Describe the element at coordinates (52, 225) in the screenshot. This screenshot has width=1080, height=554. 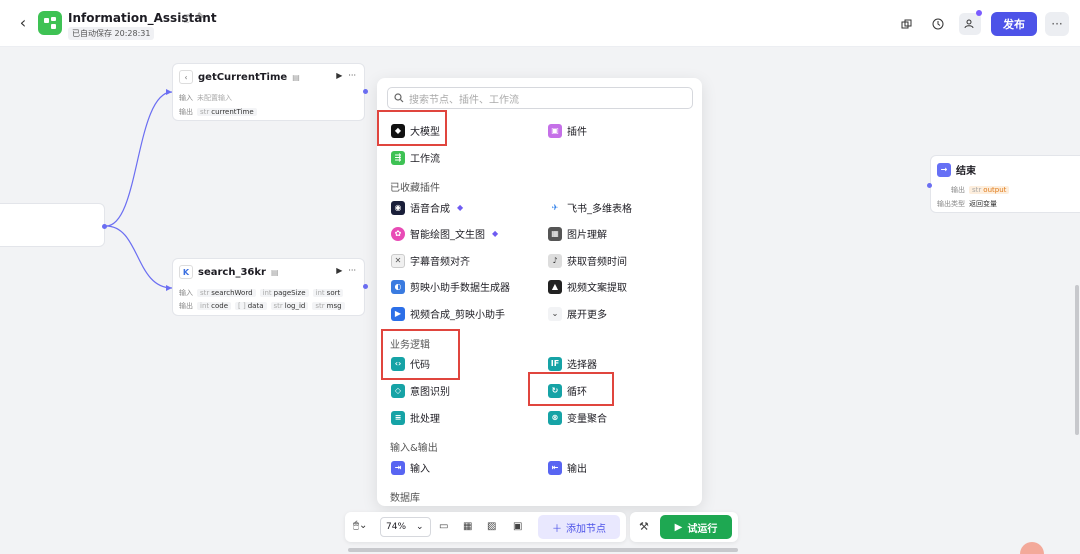
I see `start-node` at that location.